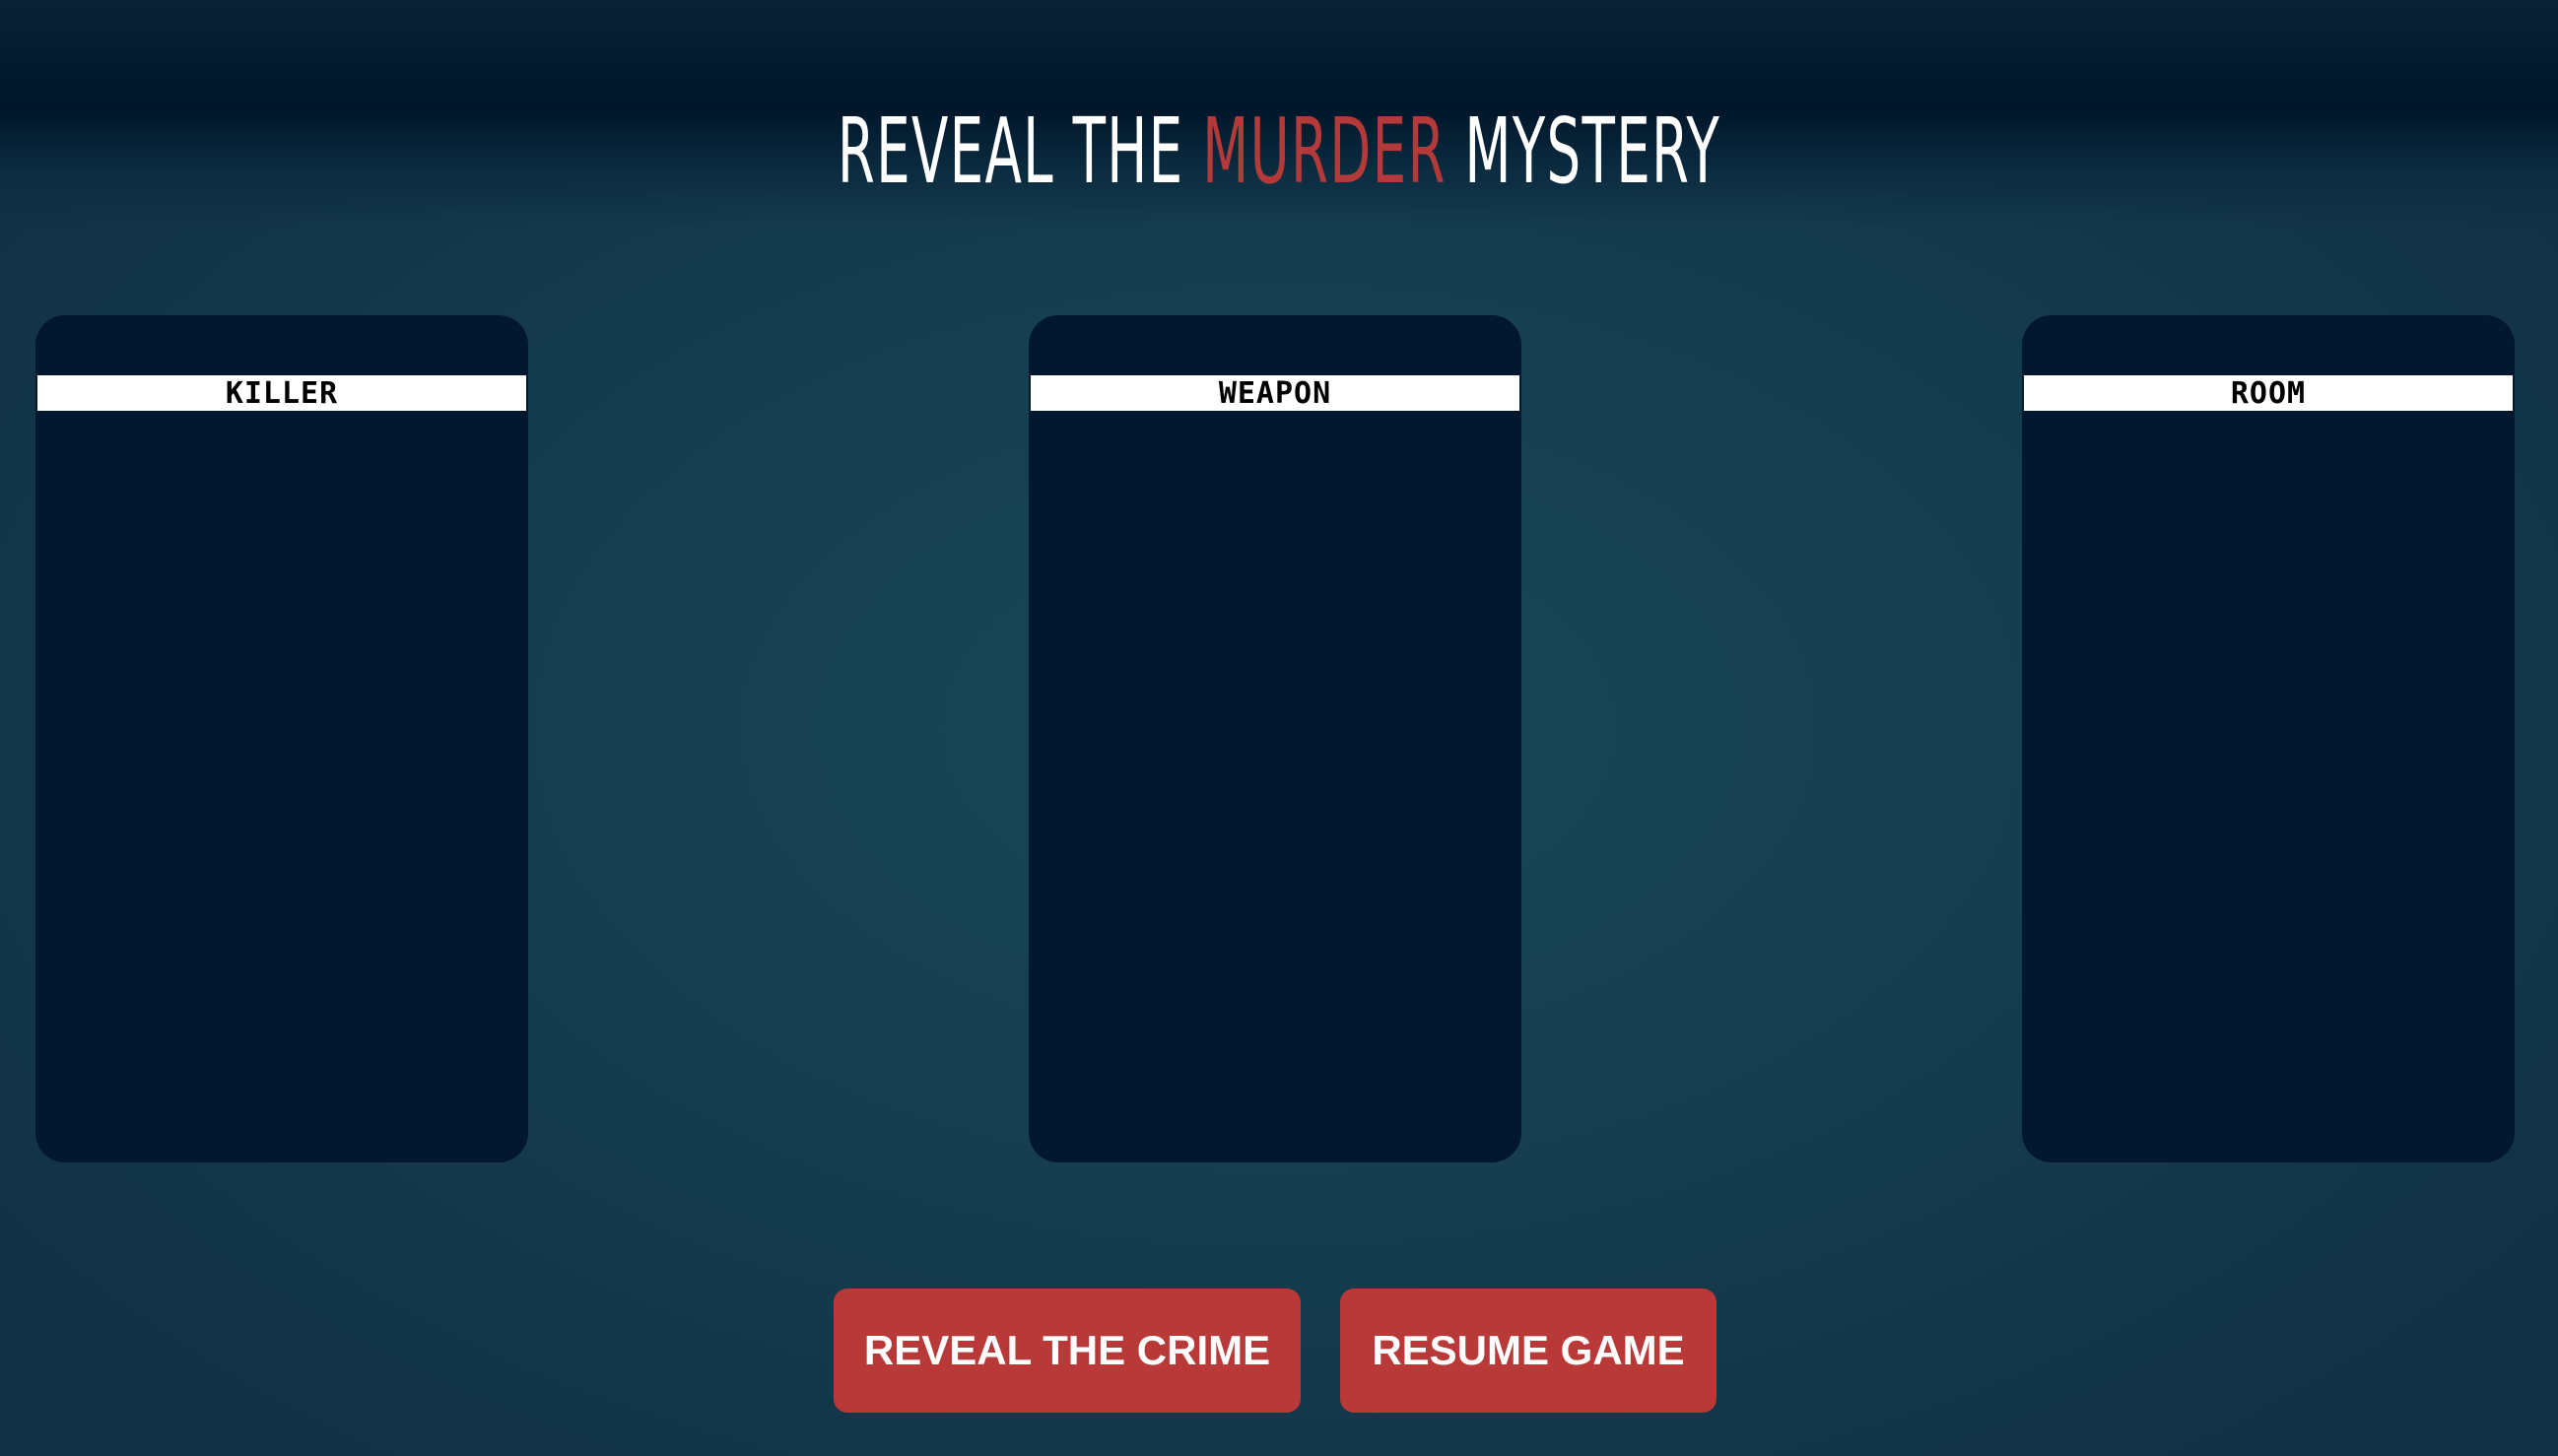 The width and height of the screenshot is (2558, 1456). What do you see at coordinates (1324, 151) in the screenshot?
I see `title-accent-word: MURDER` at bounding box center [1324, 151].